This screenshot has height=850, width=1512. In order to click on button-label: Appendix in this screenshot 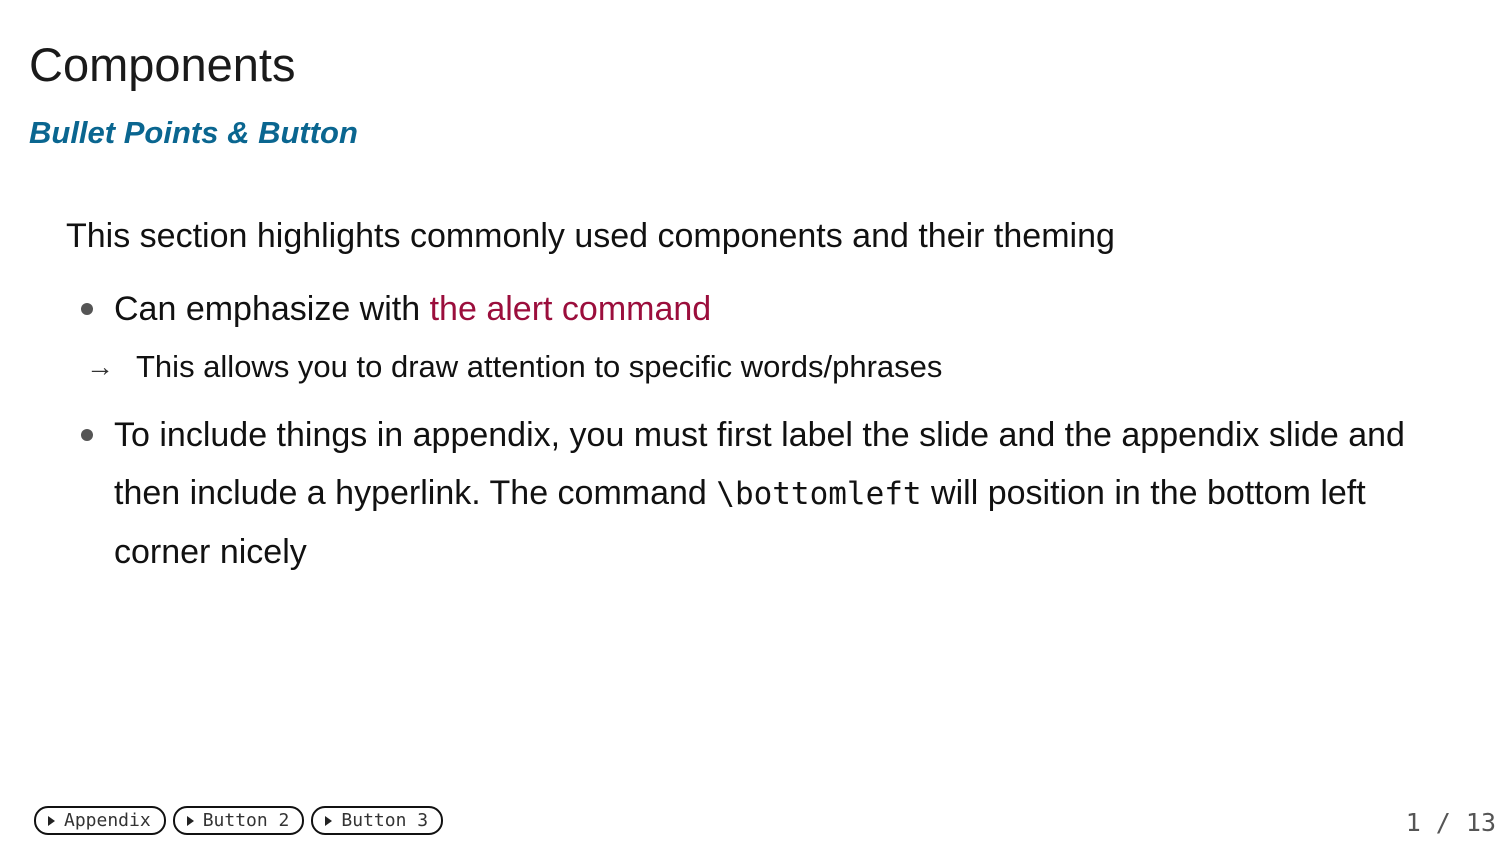, I will do `click(107, 820)`.